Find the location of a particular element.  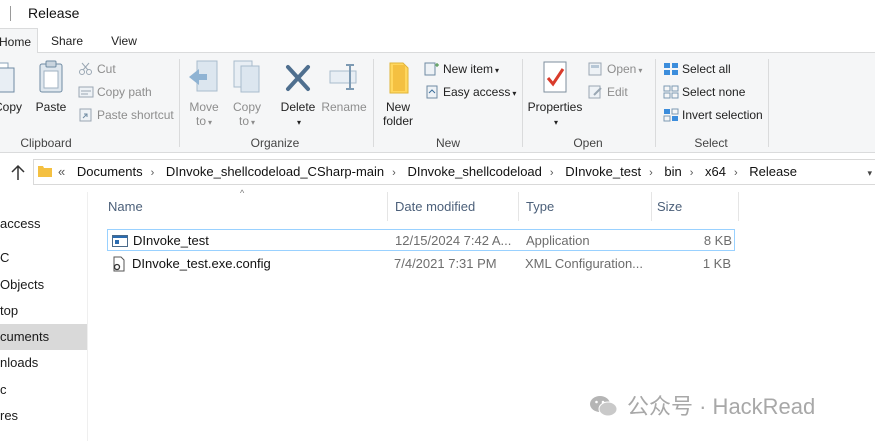

cut-button: Cut is located at coordinates (97, 69).